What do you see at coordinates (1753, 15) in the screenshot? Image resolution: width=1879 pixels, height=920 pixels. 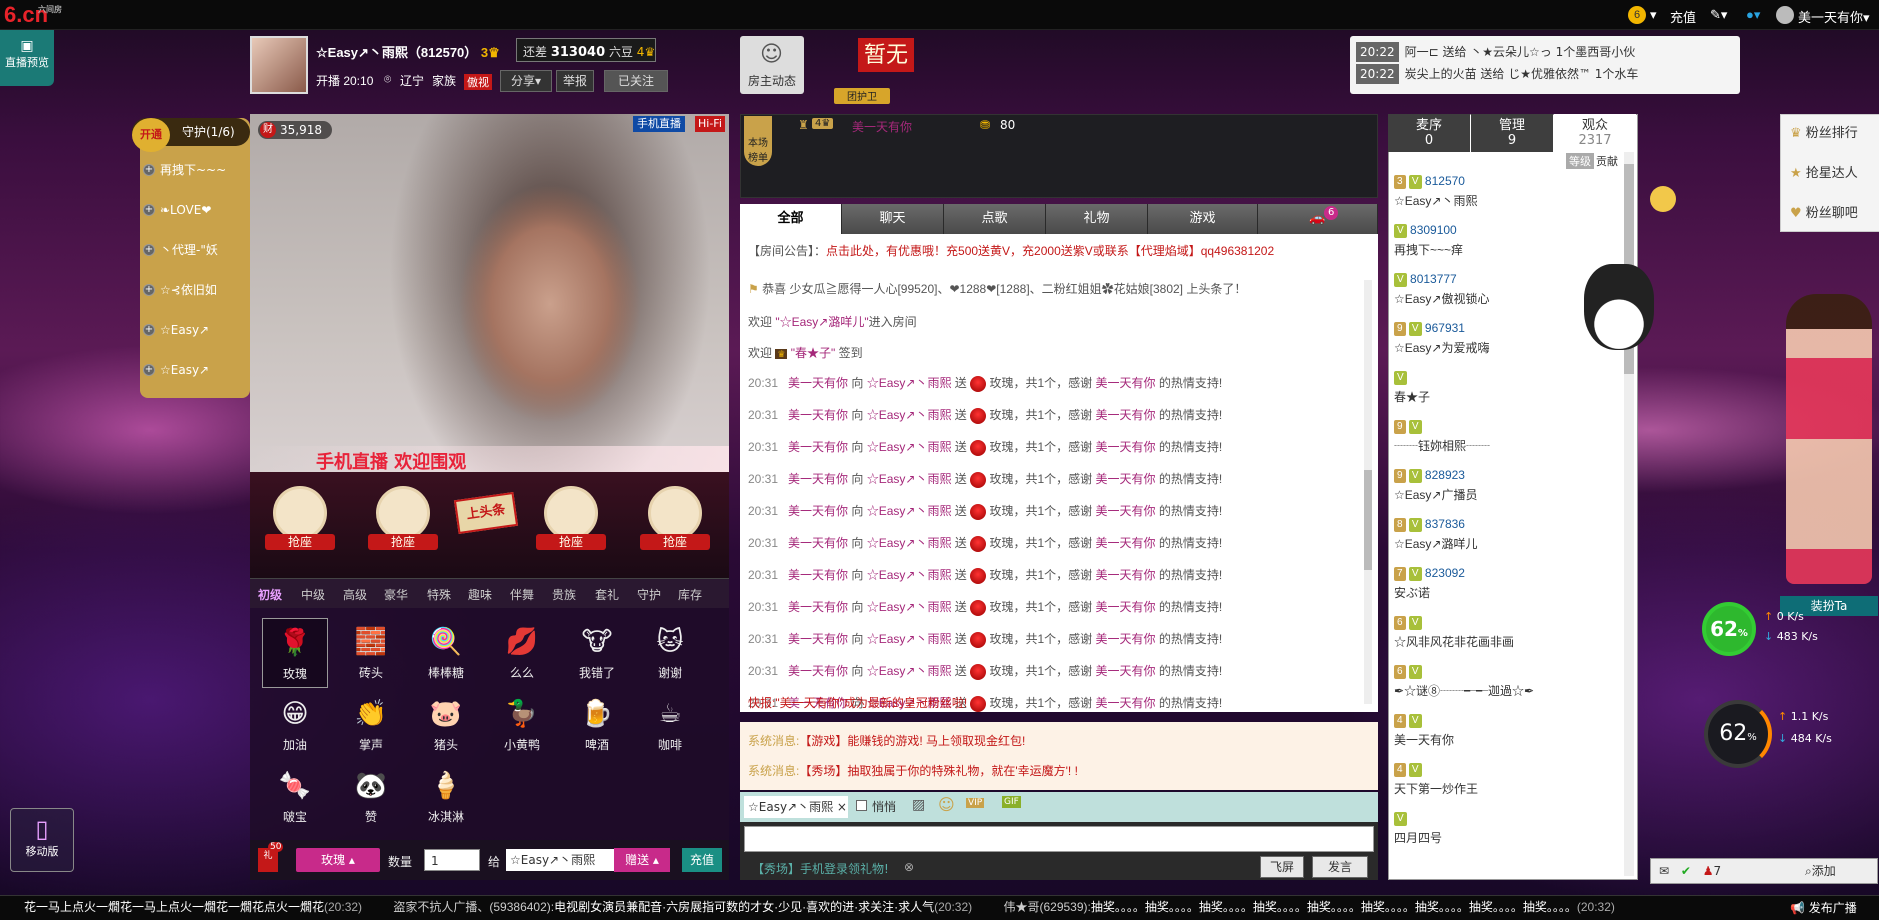 I see `status-icon: ●▾` at bounding box center [1753, 15].